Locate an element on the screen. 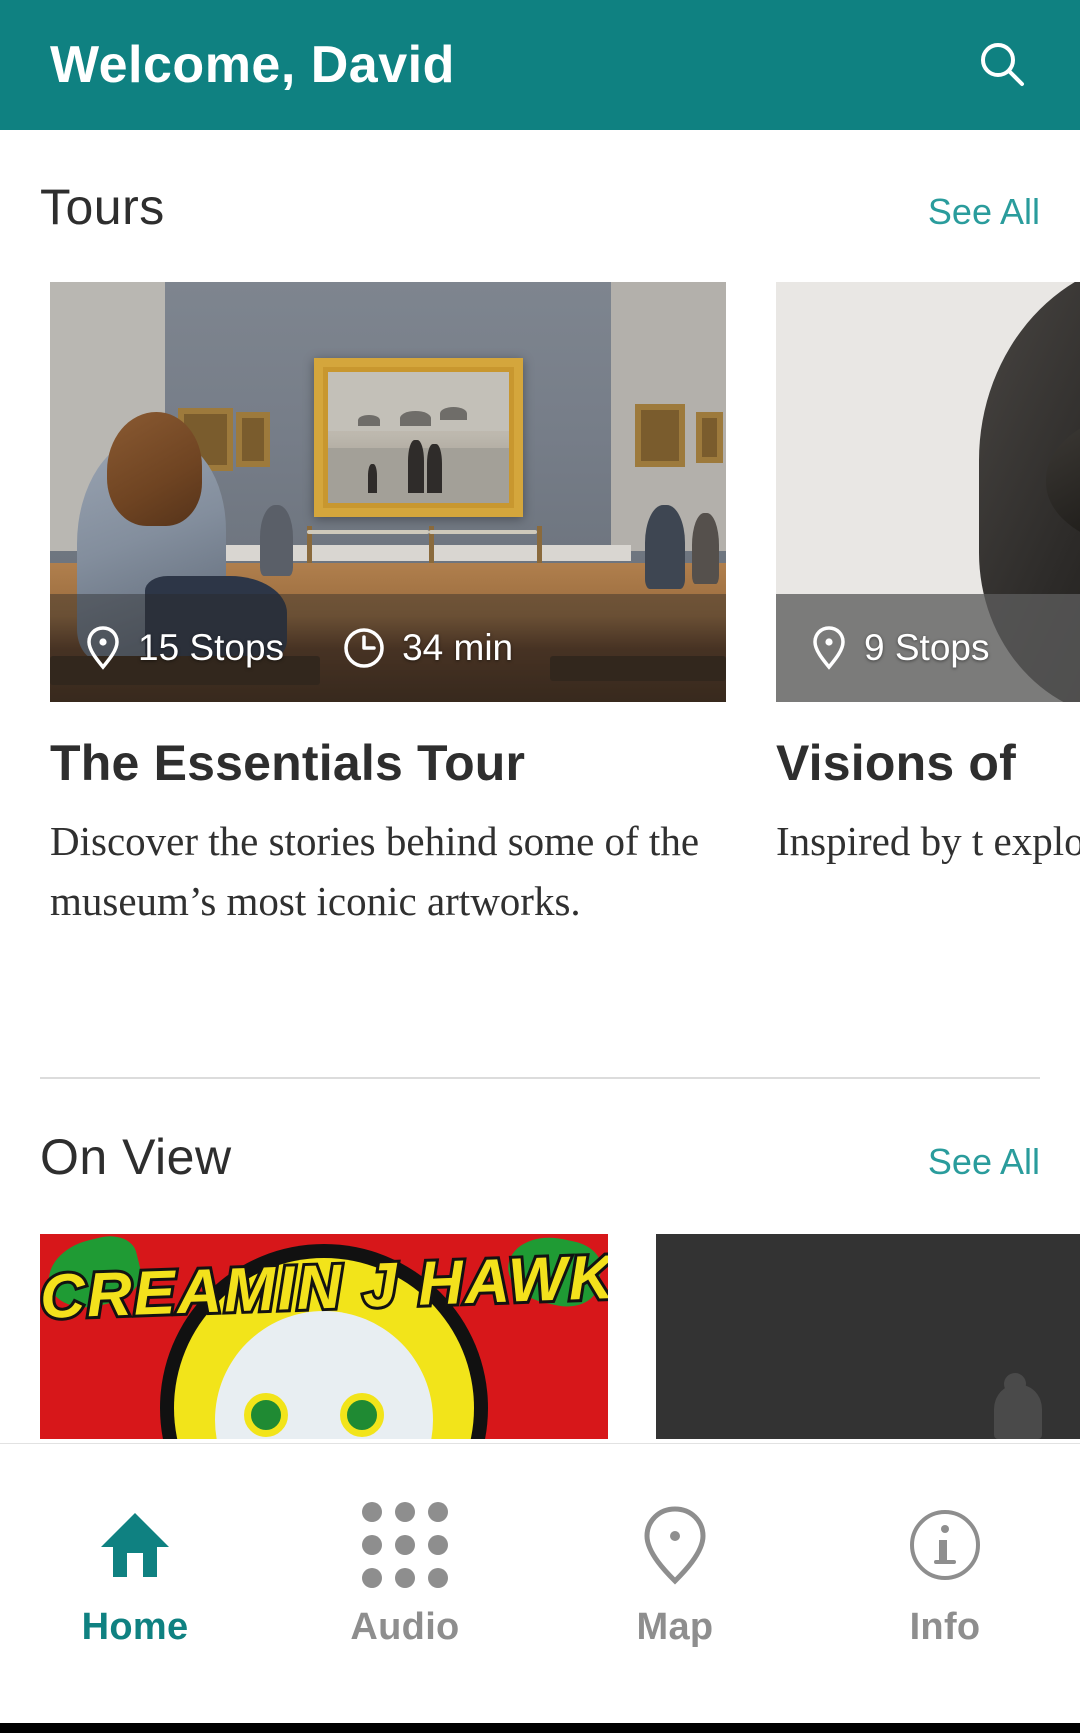 The image size is (1080, 1733). on-view-see-all-link: See All is located at coordinates (984, 1162).